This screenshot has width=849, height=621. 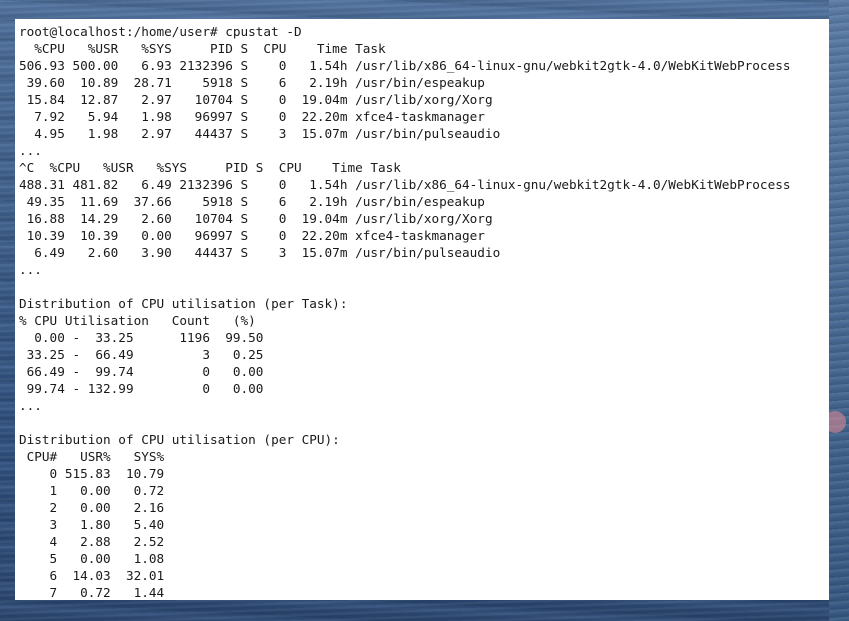 What do you see at coordinates (92, 592) in the screenshot?
I see `terminal-line: 7 0.72 1.44` at bounding box center [92, 592].